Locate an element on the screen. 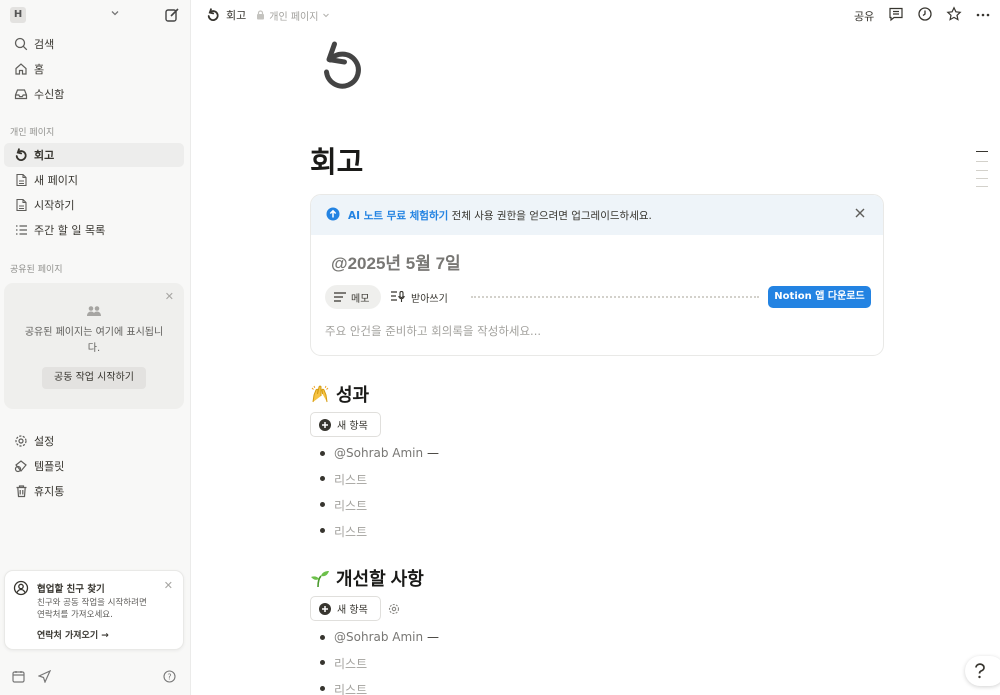 The image size is (1000, 695). sidebar-item-label: 수신함 is located at coordinates (49, 94).